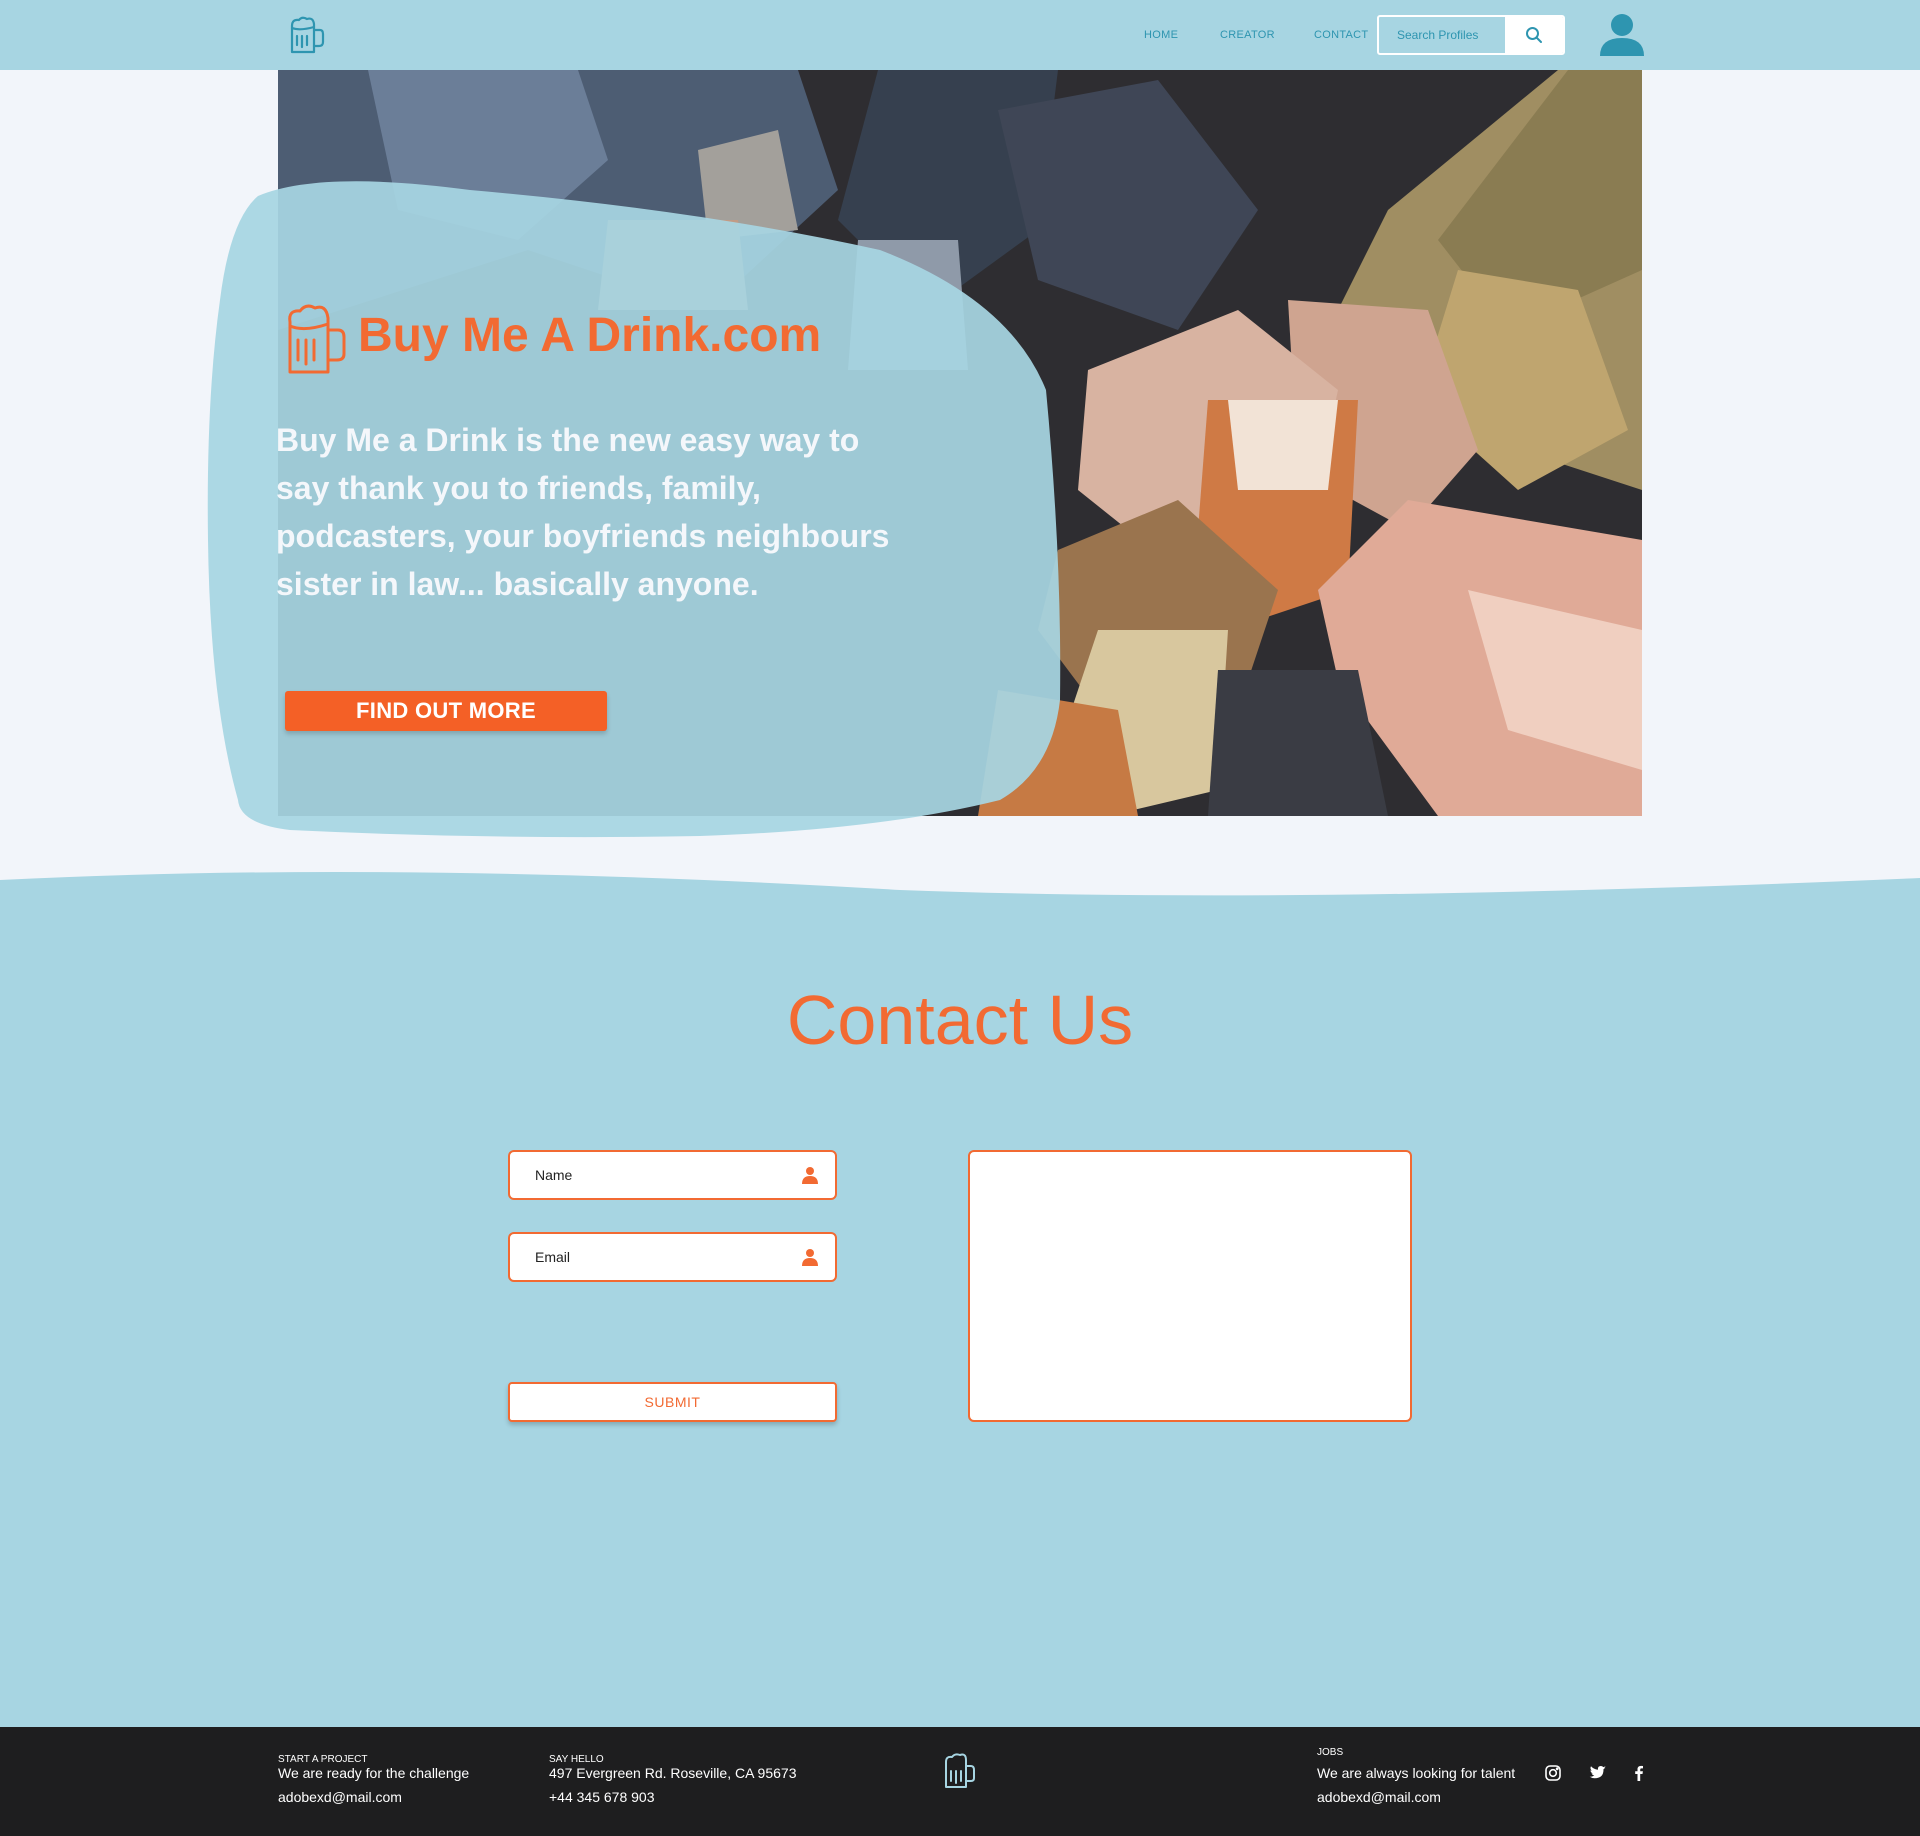 This screenshot has width=1920, height=1836. Describe the element at coordinates (1379, 1797) in the screenshot. I see `footer-jobs-email: adobexd@mail.com` at that location.